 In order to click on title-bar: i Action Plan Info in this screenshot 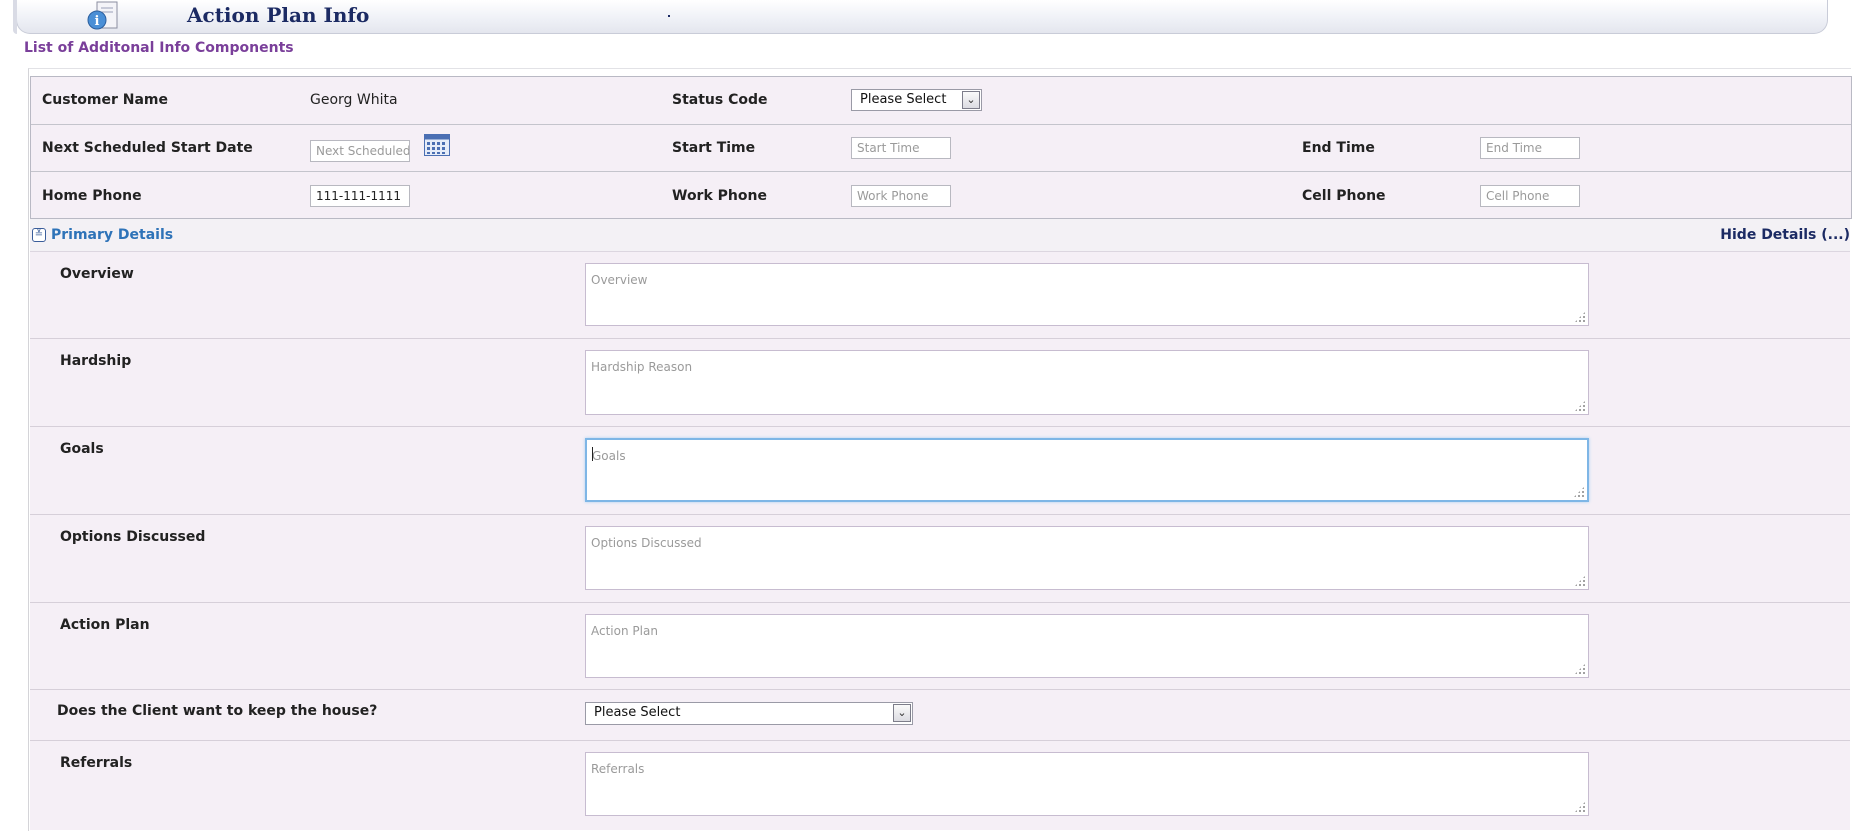, I will do `click(920, 17)`.